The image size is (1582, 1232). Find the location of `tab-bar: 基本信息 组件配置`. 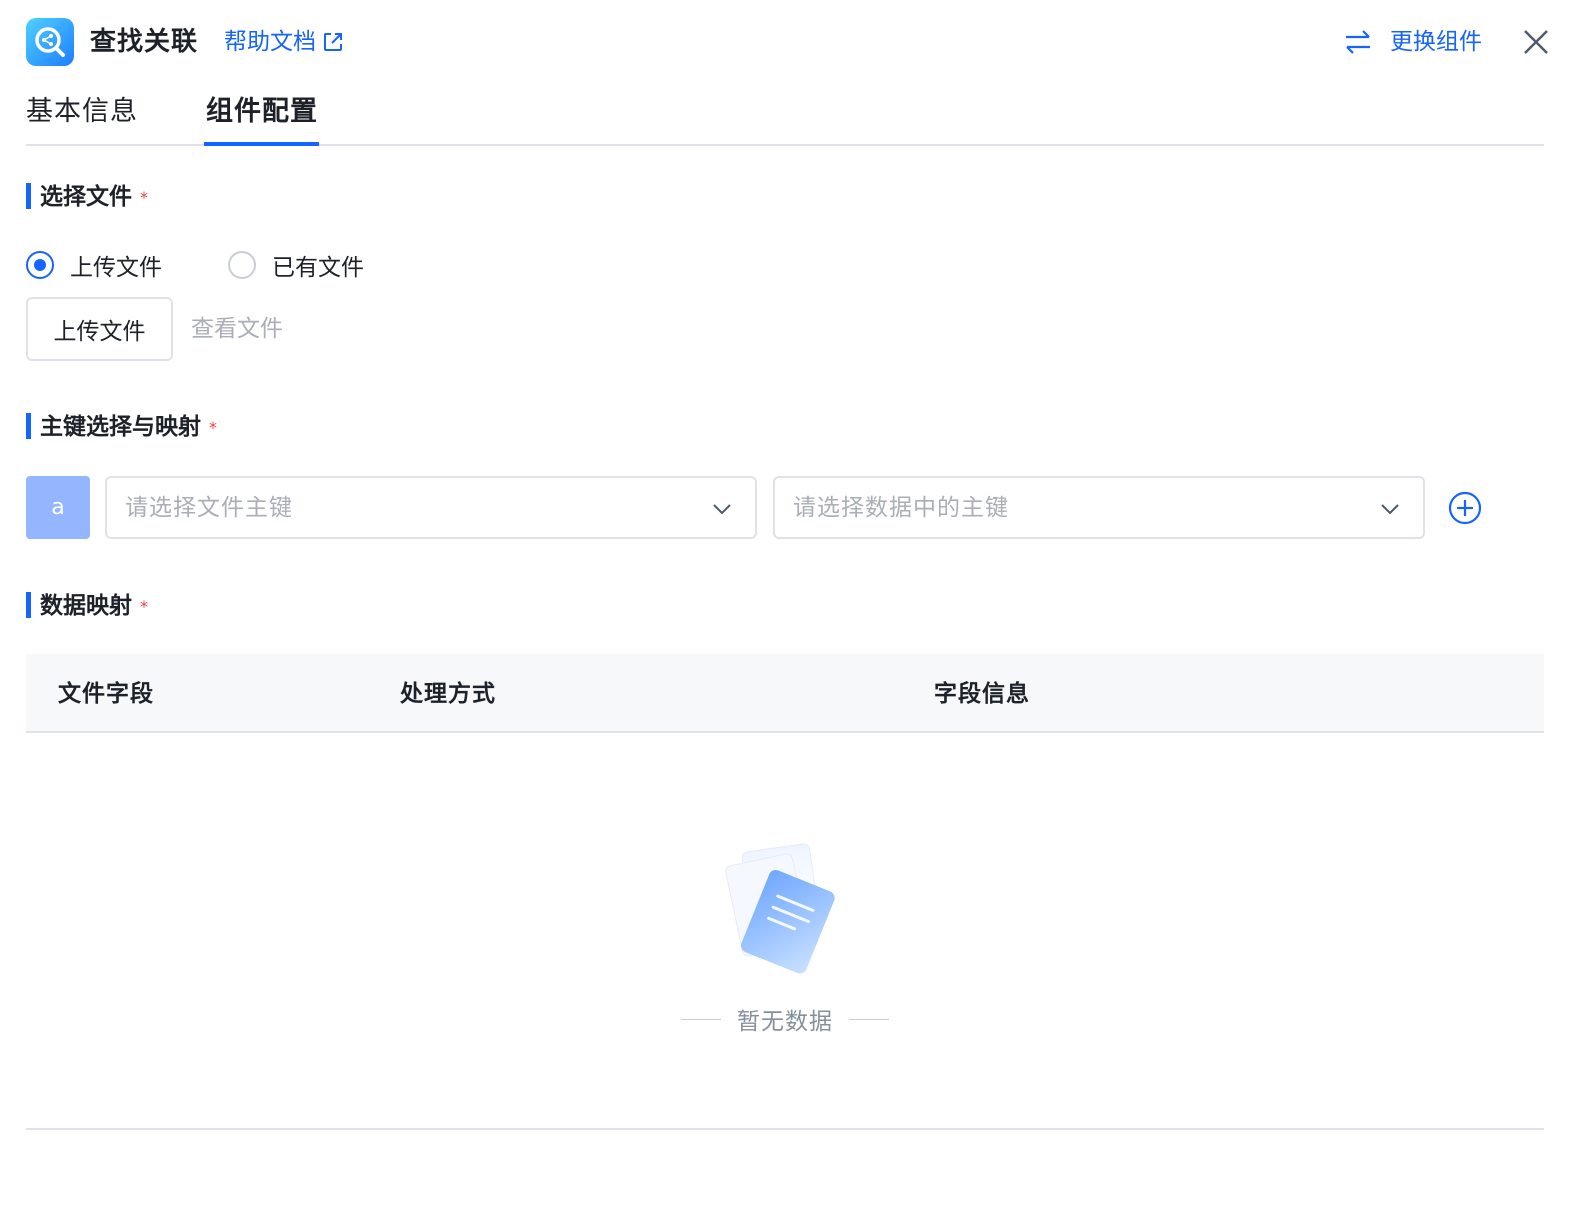

tab-bar: 基本信息 组件配置 is located at coordinates (785, 116).